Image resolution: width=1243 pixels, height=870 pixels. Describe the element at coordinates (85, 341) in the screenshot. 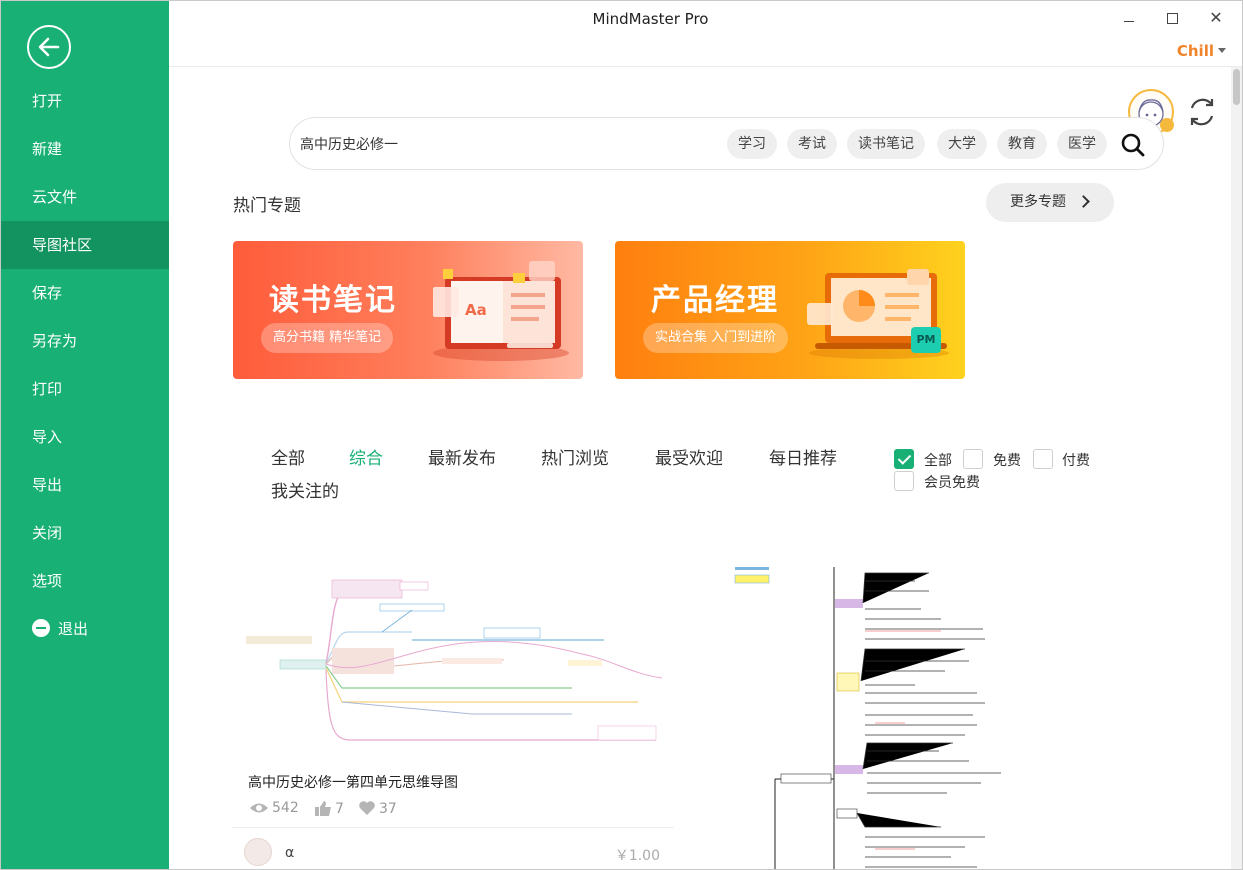

I see `sidebar-item-save-as: 另存为` at that location.